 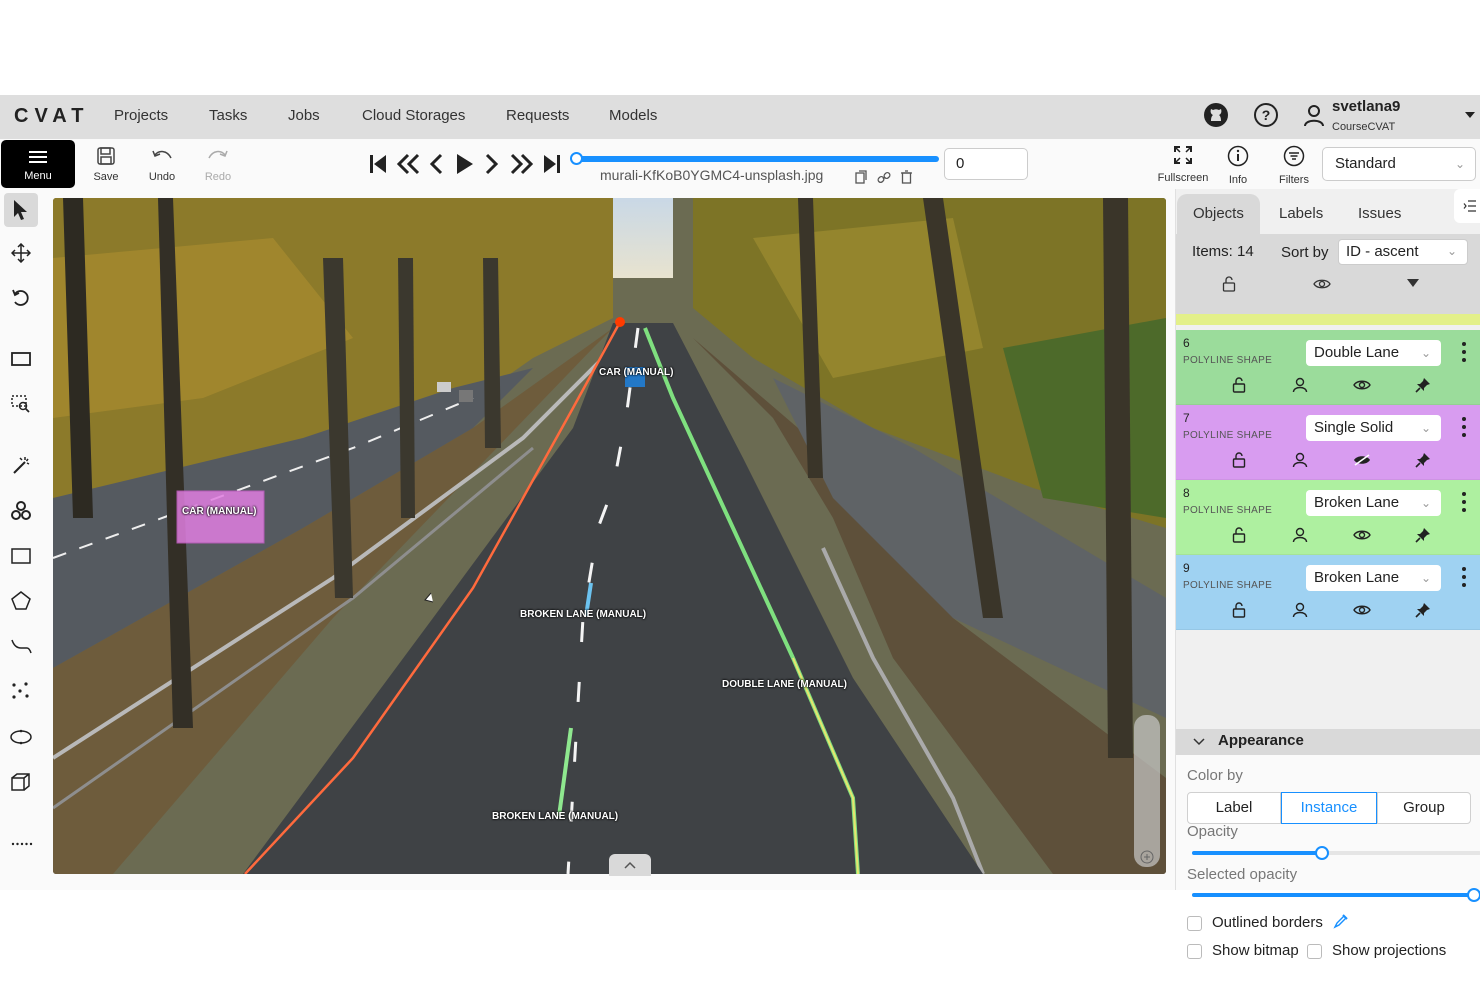 What do you see at coordinates (1147, 791) in the screenshot?
I see `zoom-slider` at bounding box center [1147, 791].